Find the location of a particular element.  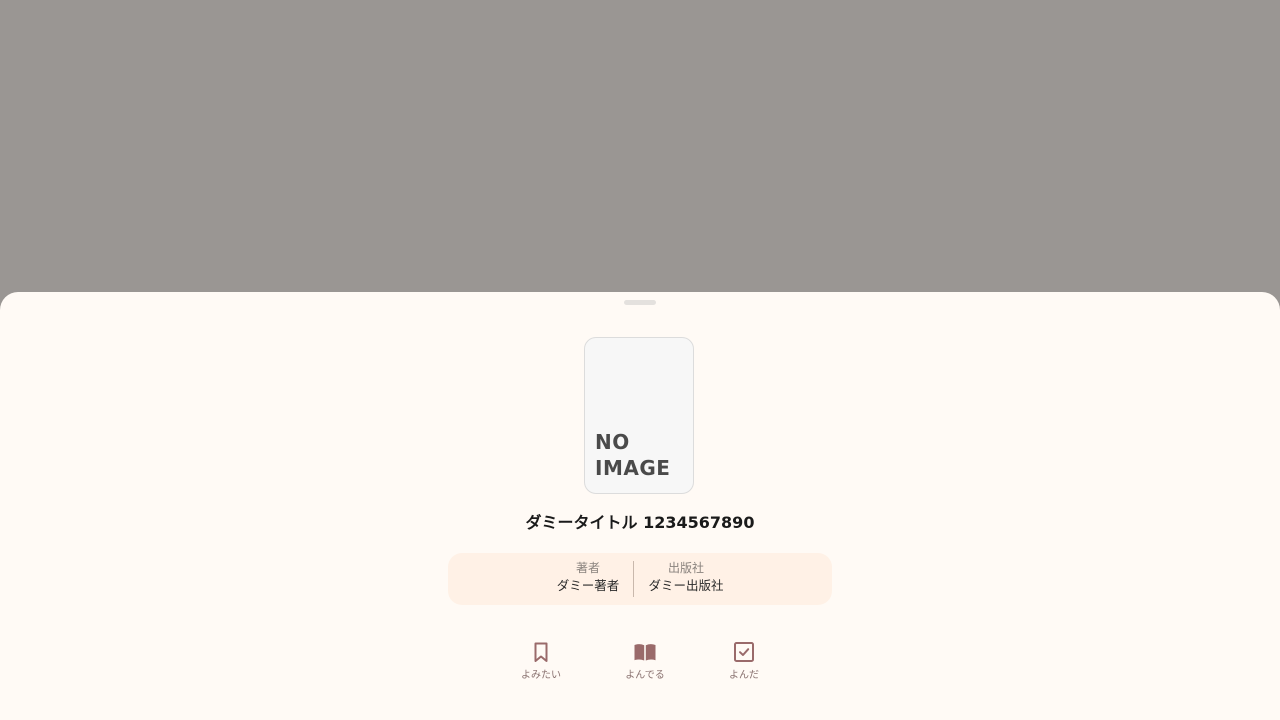

author-label: 著者 is located at coordinates (587, 568).